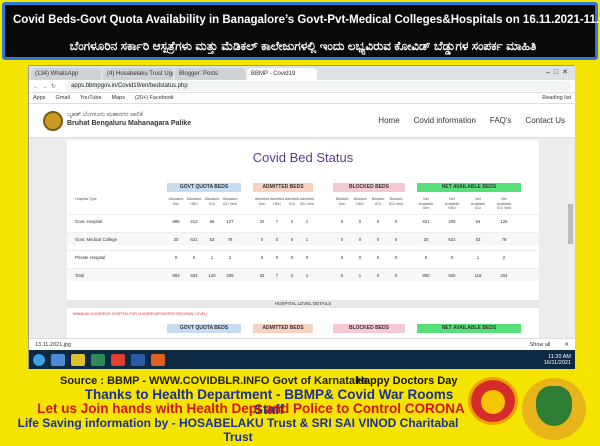  Describe the element at coordinates (154, 98) in the screenshot. I see `bookmark-facebook: (20+) Facebook` at that location.